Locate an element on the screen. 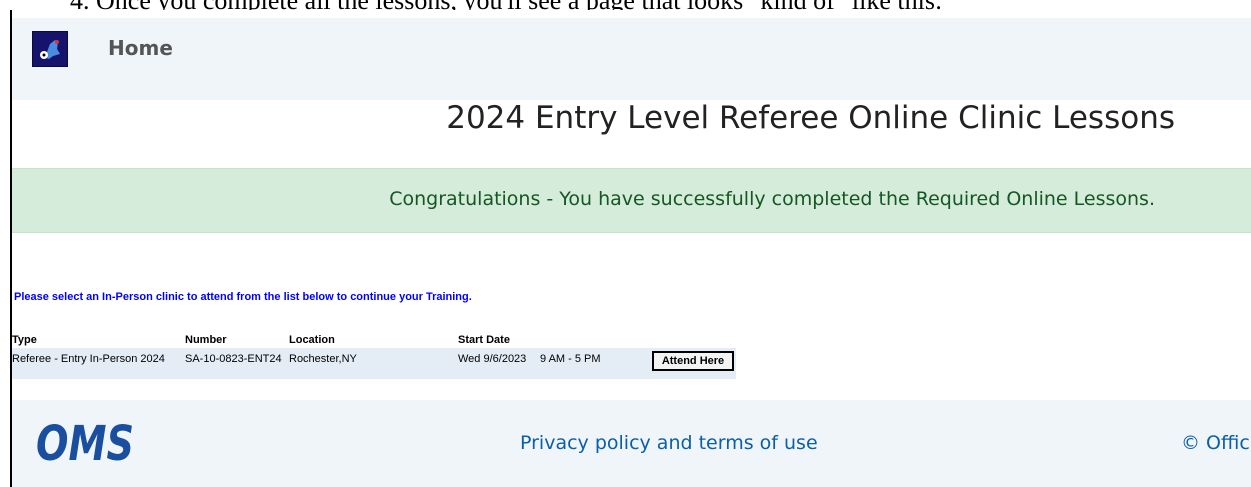 This screenshot has width=1251, height=487. new-york-state-icon is located at coordinates (50, 49).